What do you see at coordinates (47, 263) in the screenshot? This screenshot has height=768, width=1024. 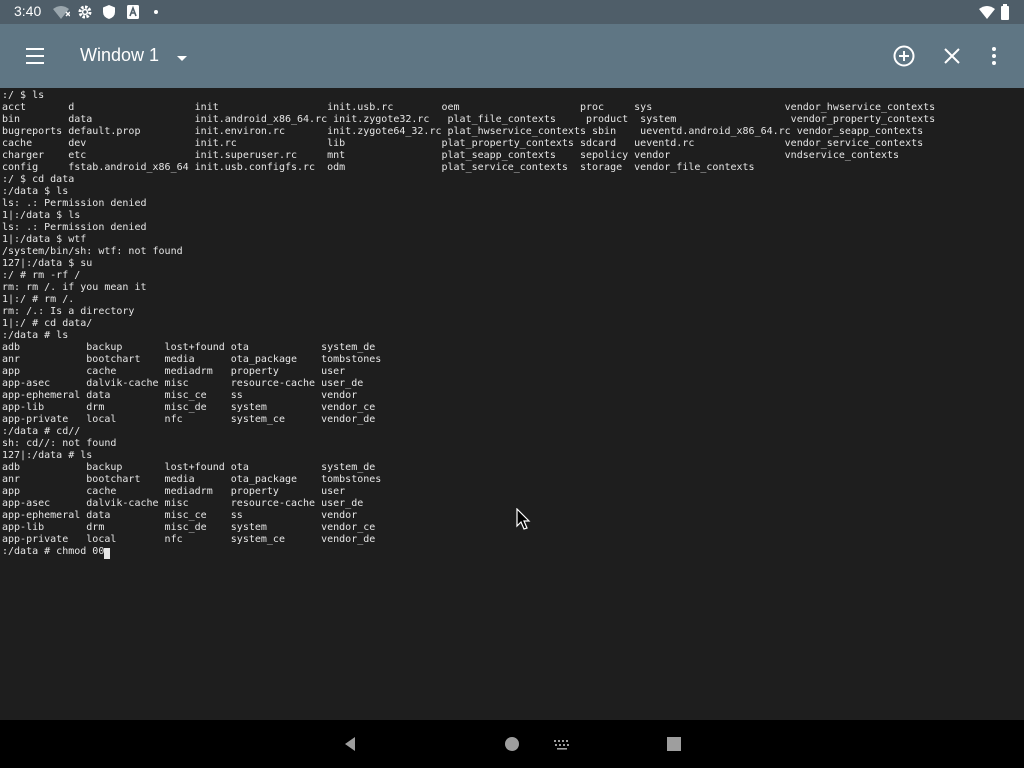 I see `terminal-line: 127|:/data $ su` at bounding box center [47, 263].